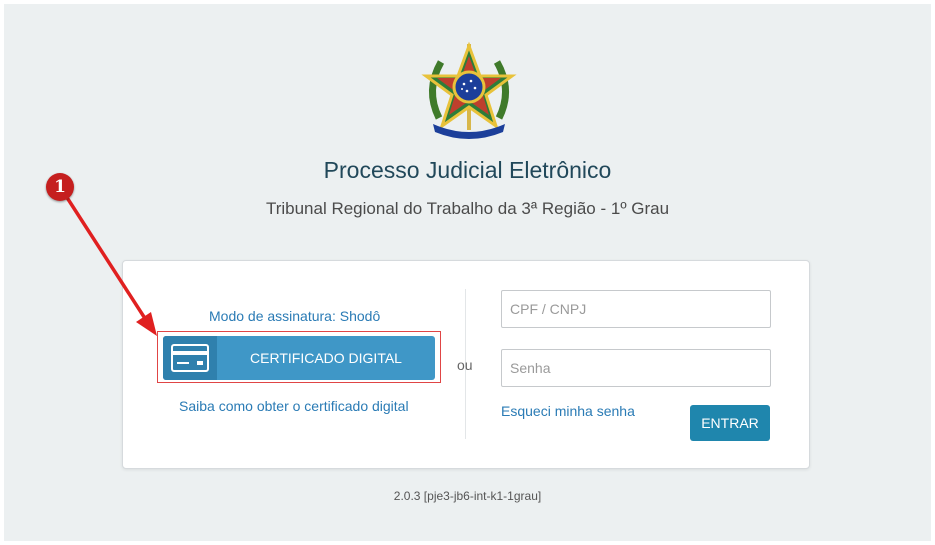 Image resolution: width=935 pixels, height=545 pixels. What do you see at coordinates (469, 90) in the screenshot?
I see `brazil-coat-of-arms-icon` at bounding box center [469, 90].